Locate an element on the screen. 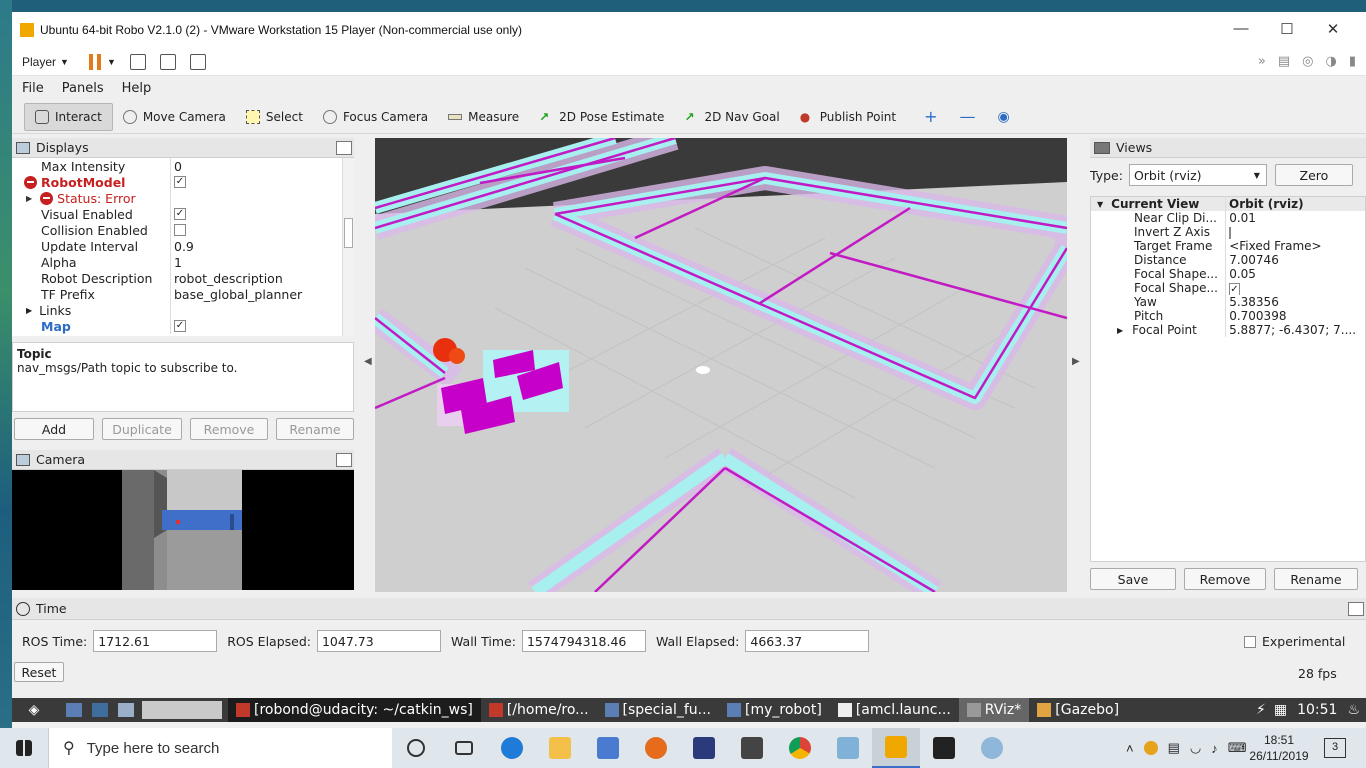  zero-button: Zero is located at coordinates (1313, 175).